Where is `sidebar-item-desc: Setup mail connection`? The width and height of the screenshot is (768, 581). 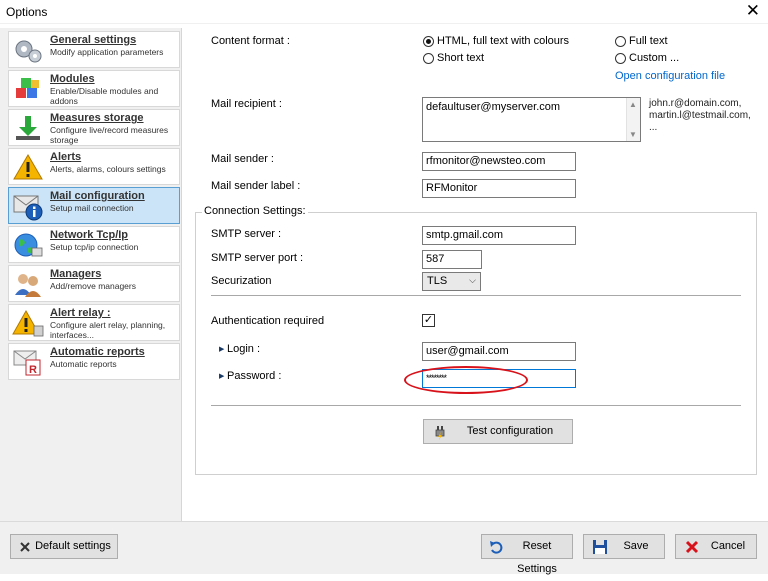 sidebar-item-desc: Setup mail connection is located at coordinates (92, 208).